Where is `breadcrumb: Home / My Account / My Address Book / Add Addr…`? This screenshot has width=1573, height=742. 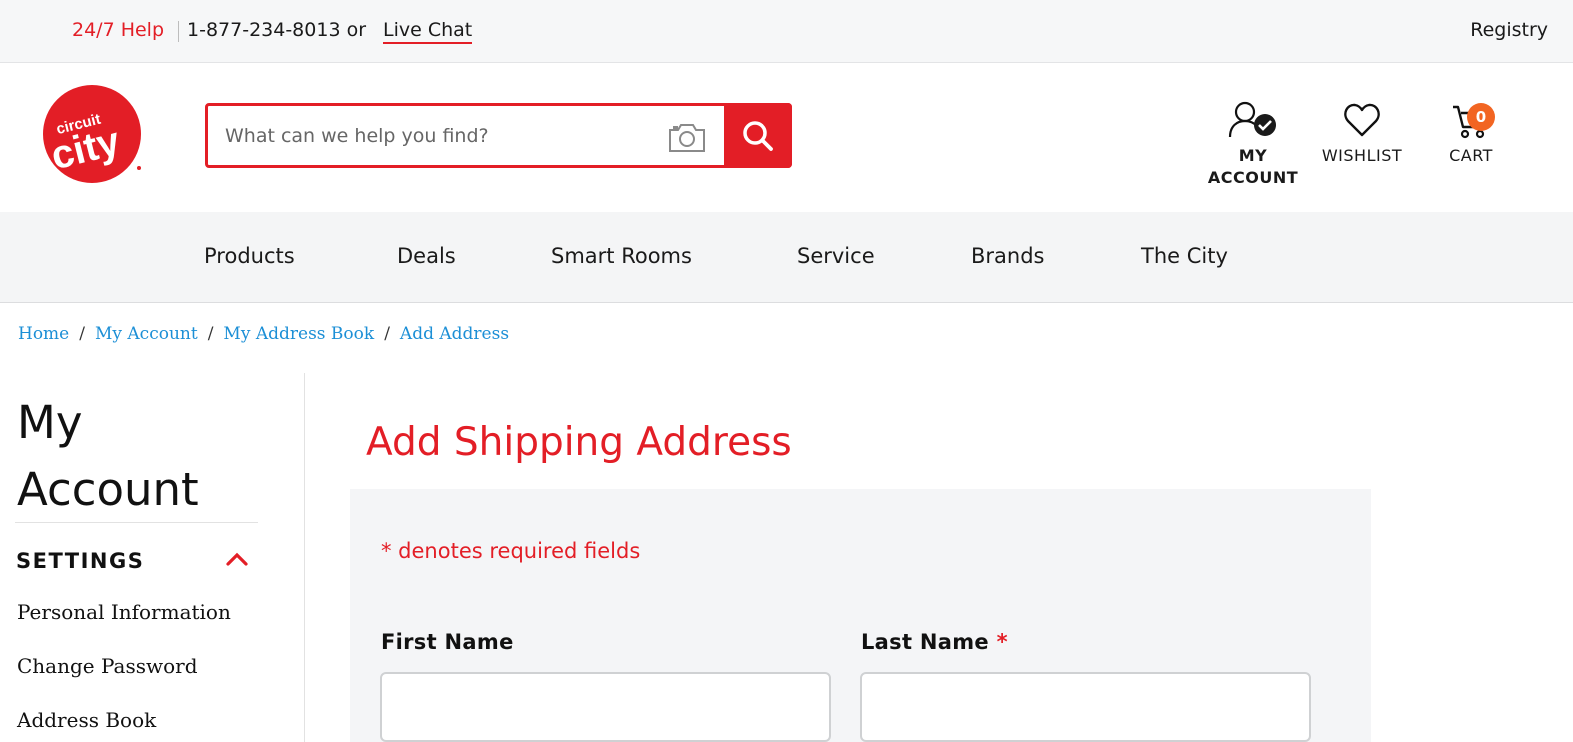 breadcrumb: Home / My Account / My Address Book / Add Addr… is located at coordinates (264, 334).